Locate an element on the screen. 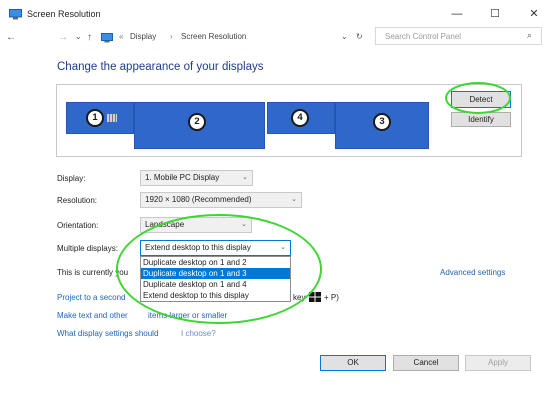 The image size is (547, 399). search-placeholder: Search Control Panel is located at coordinates (423, 36).